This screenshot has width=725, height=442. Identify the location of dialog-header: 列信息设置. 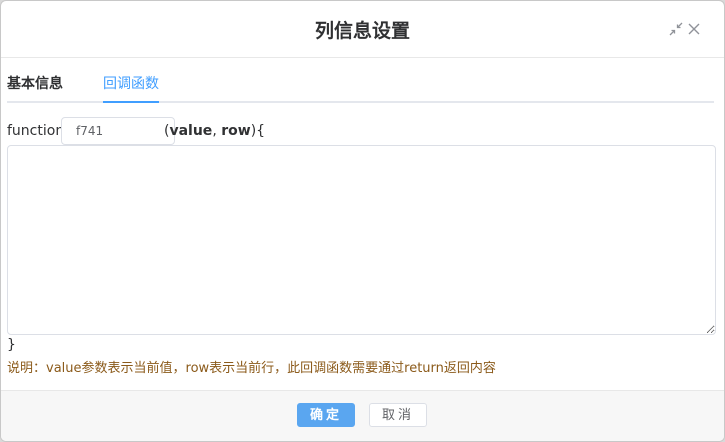
(362, 29).